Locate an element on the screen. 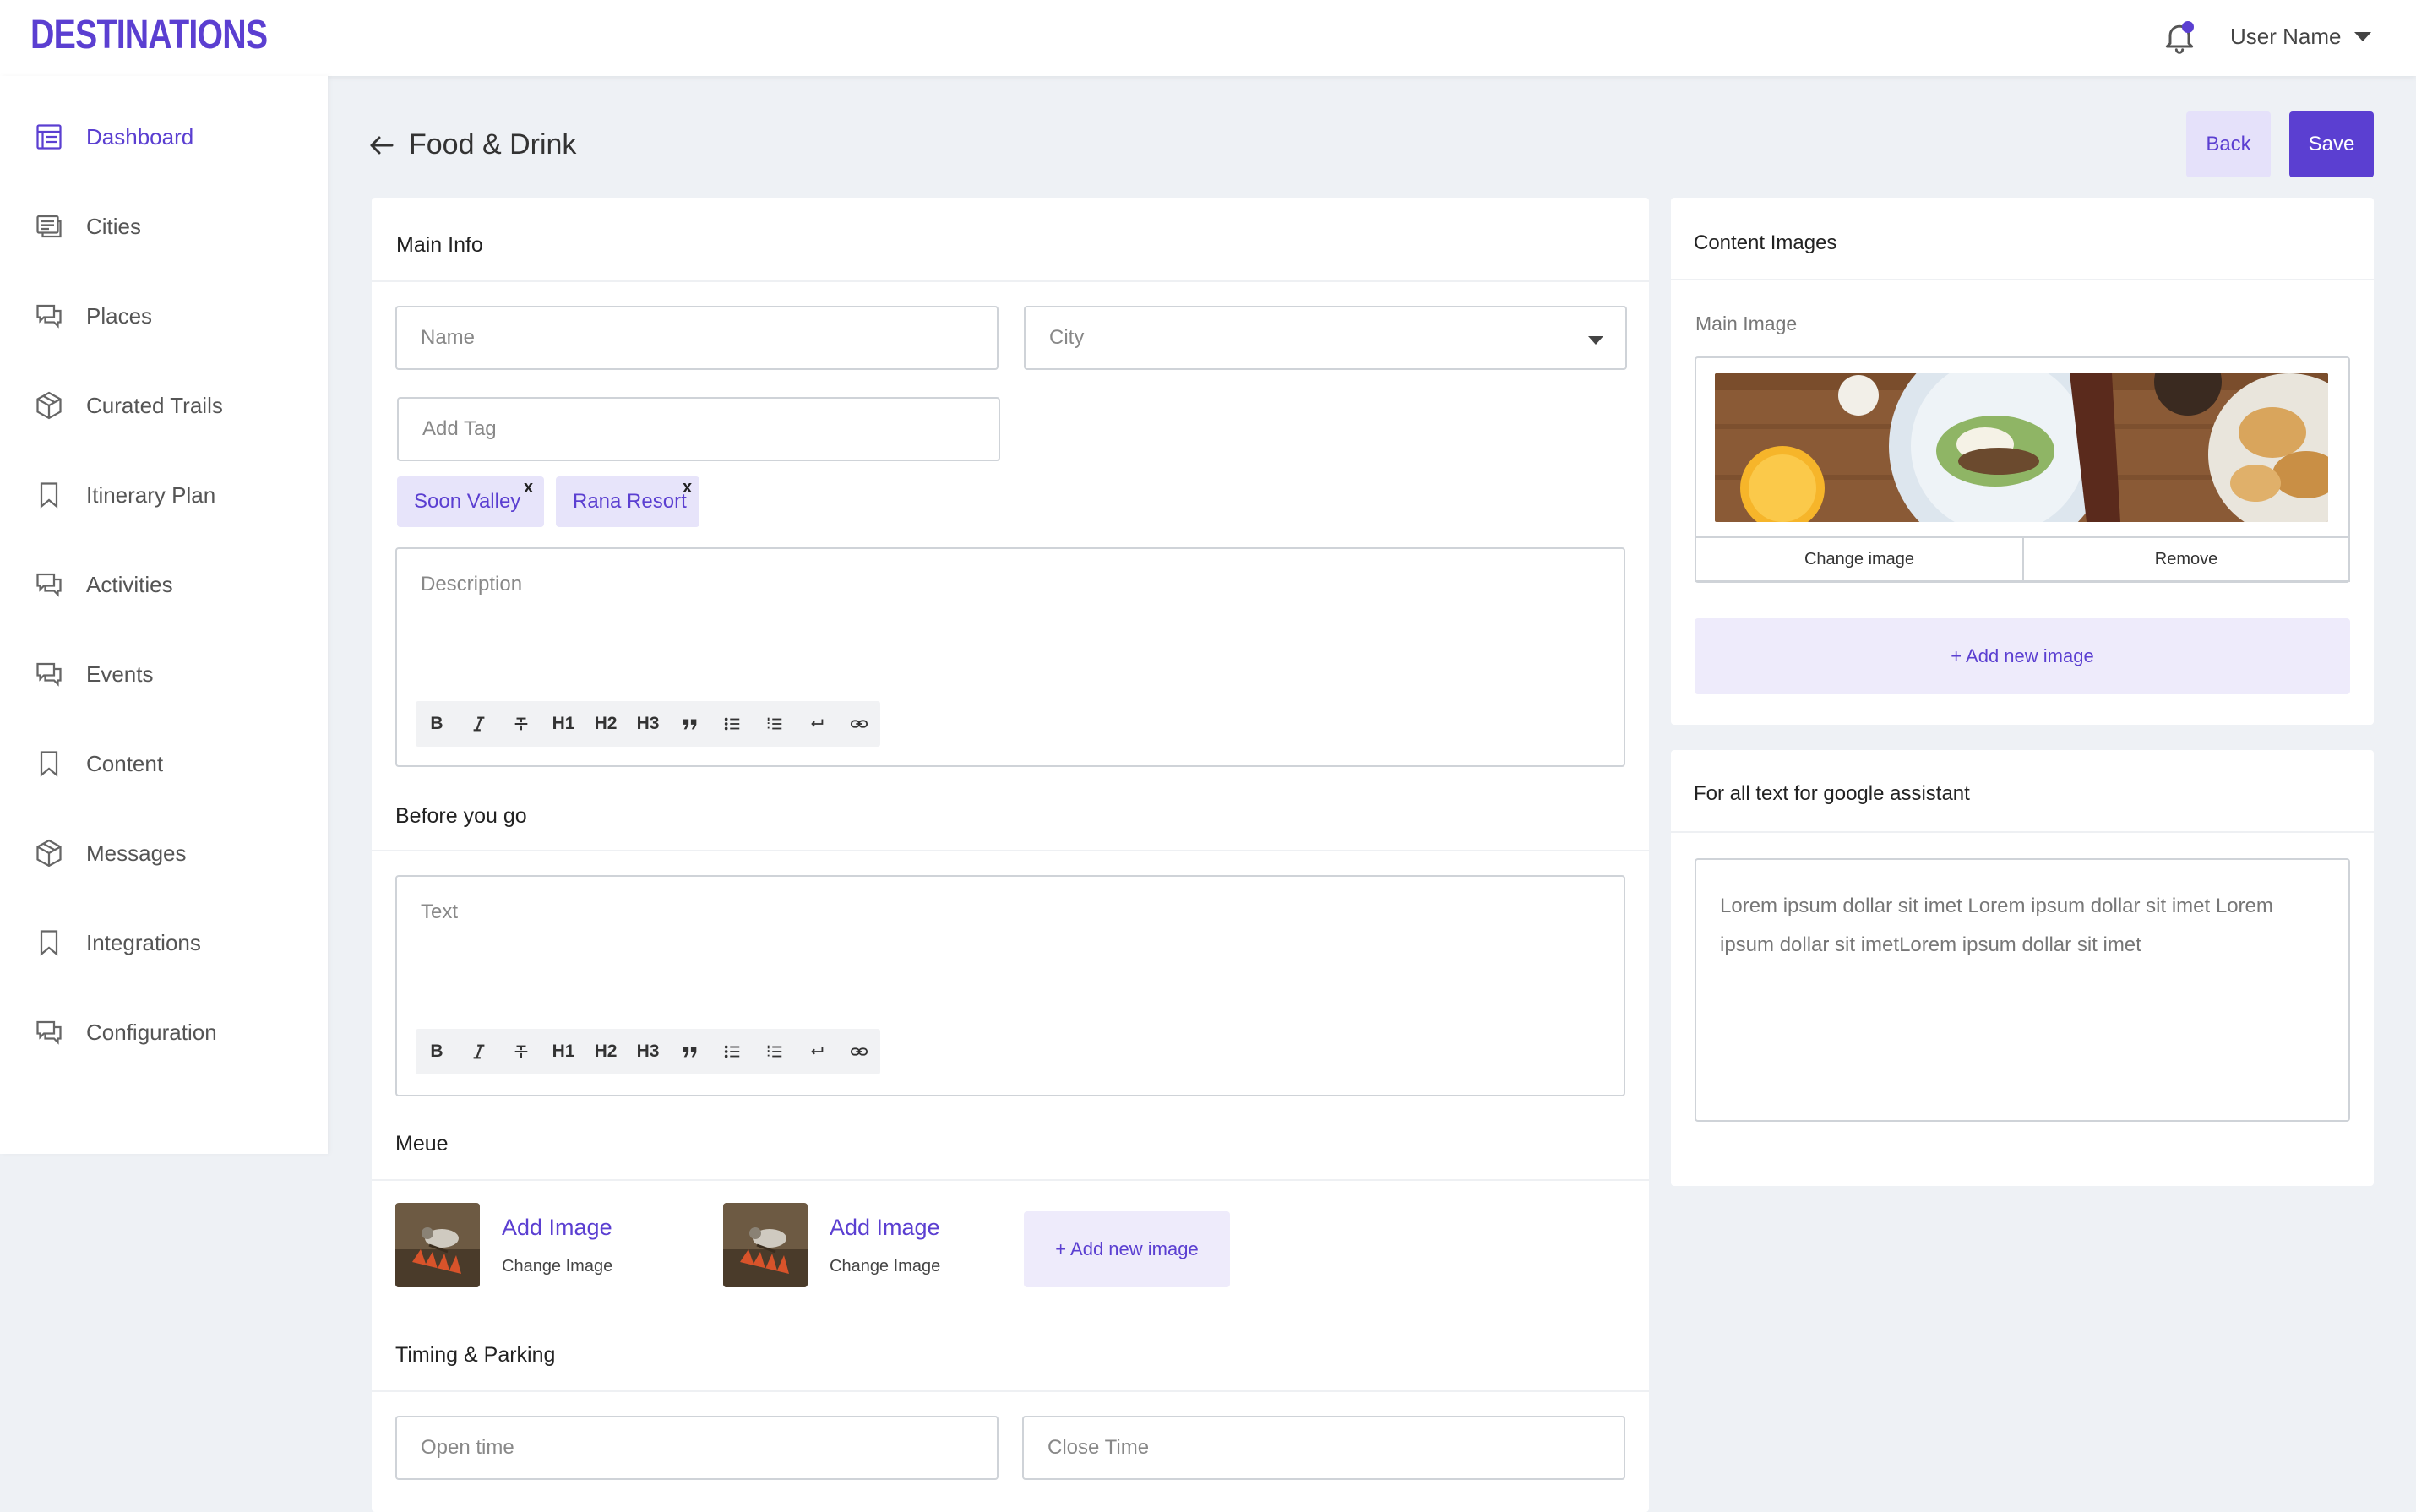 The image size is (2416, 1512). menu-title: Meue is located at coordinates (422, 1144).